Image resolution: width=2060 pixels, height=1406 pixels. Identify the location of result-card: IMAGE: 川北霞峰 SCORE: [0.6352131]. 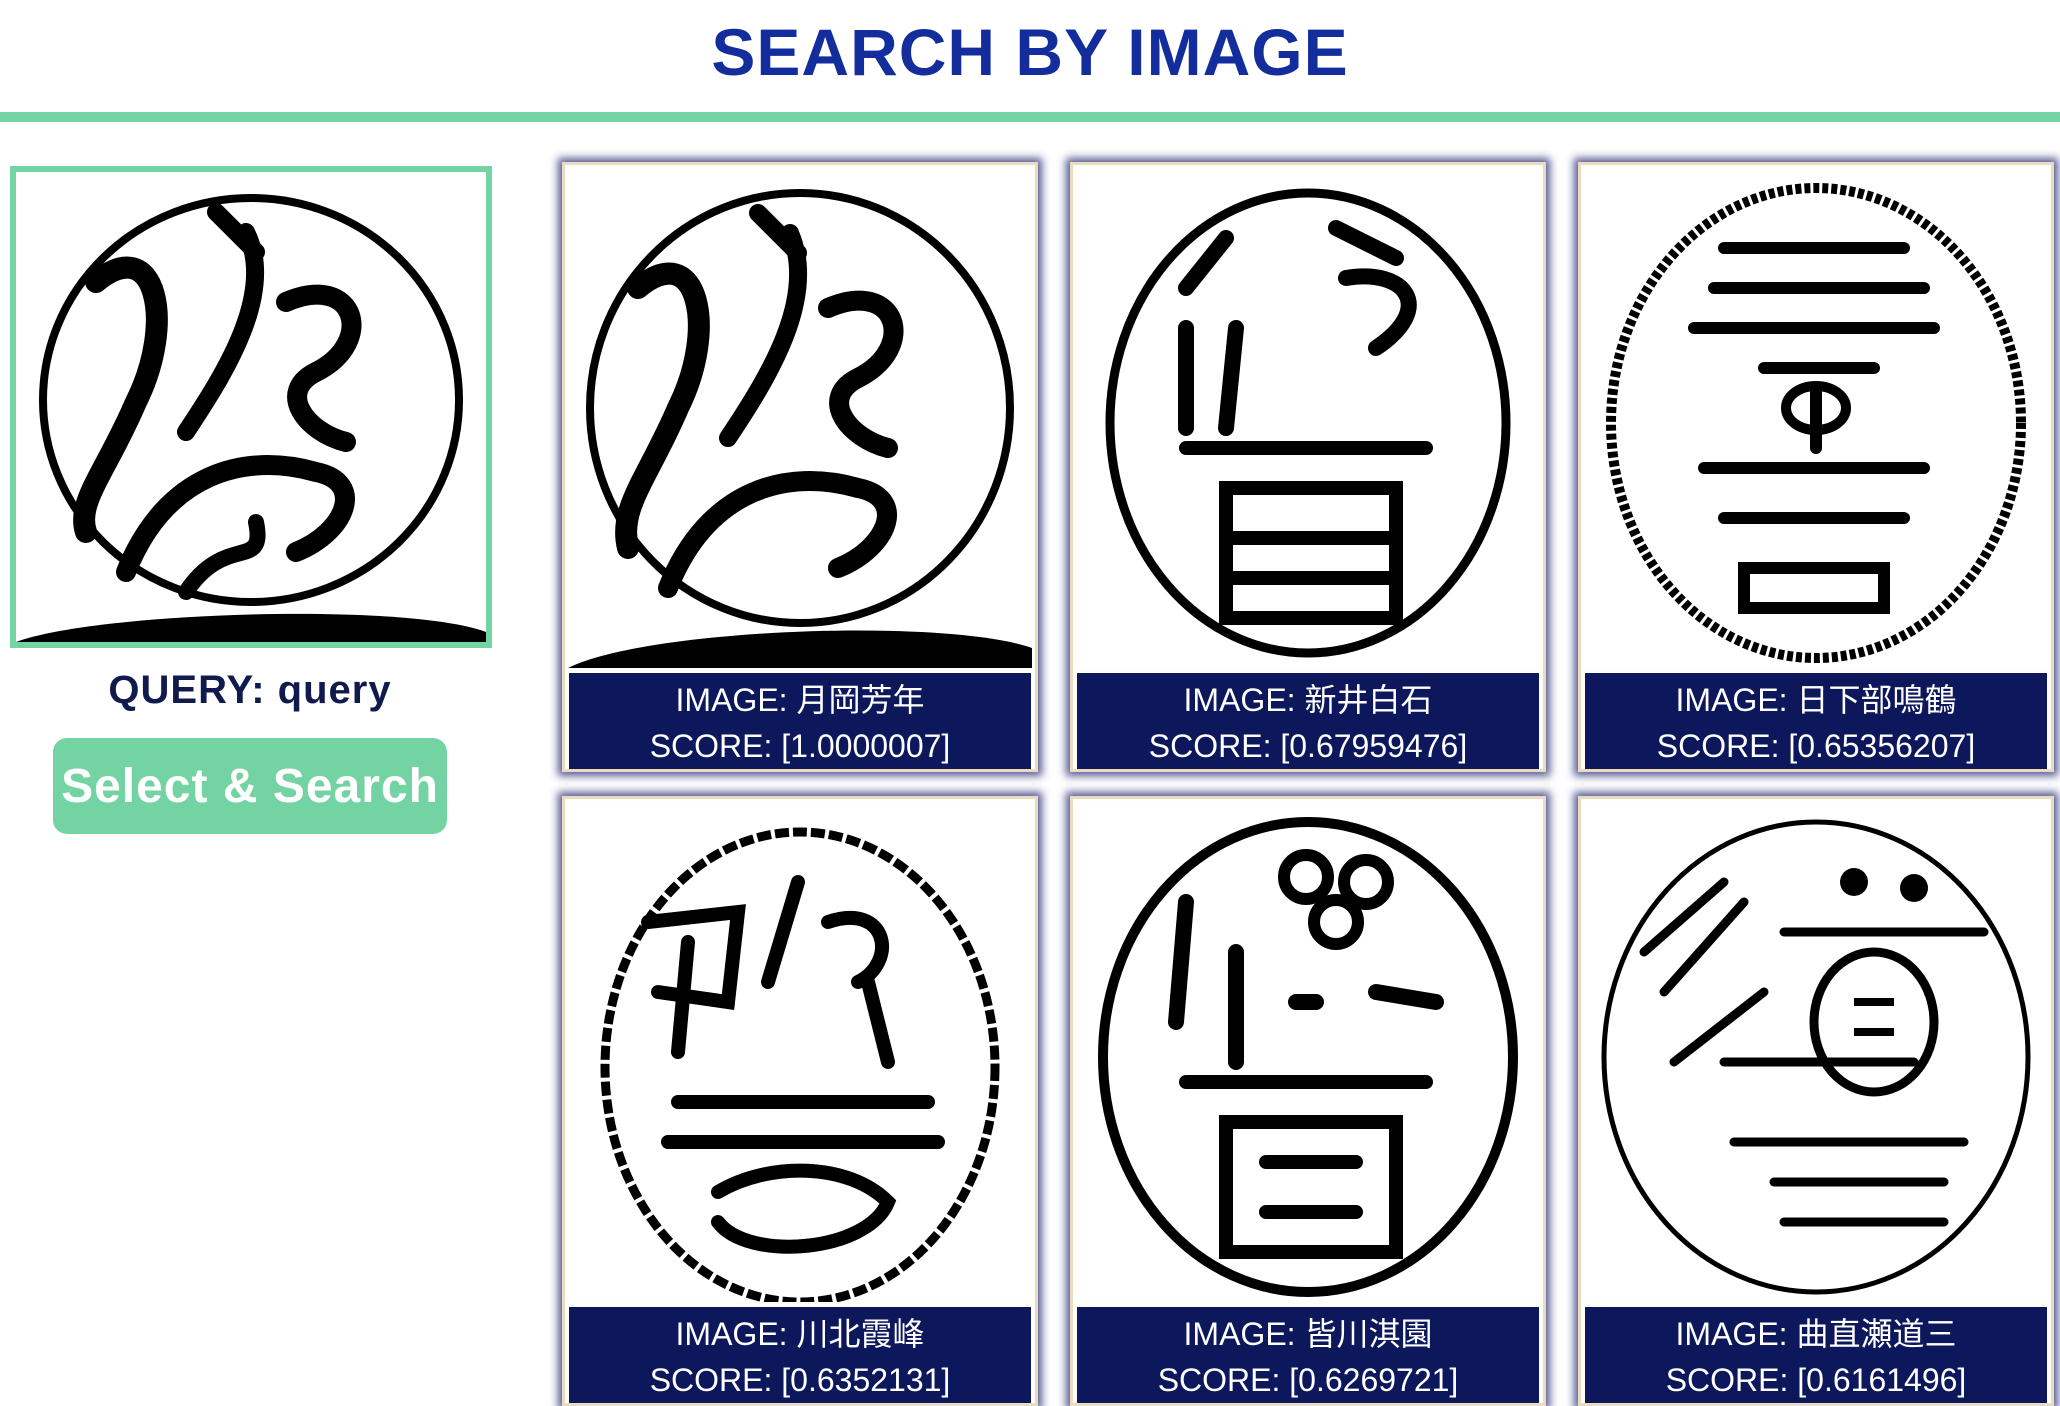
(800, 1101).